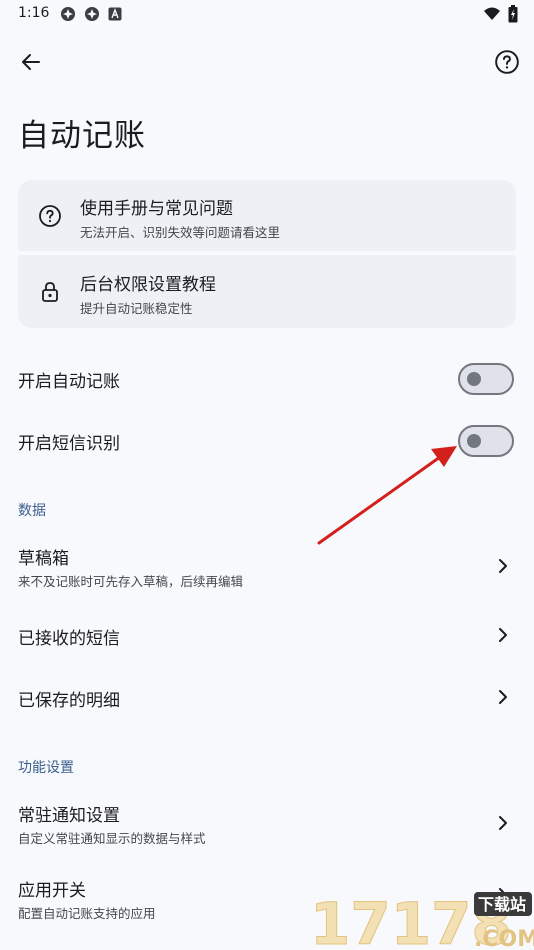 The height and width of the screenshot is (950, 534). I want to click on watermark-logo: 17178 下载站 .COM, so click(422, 920).